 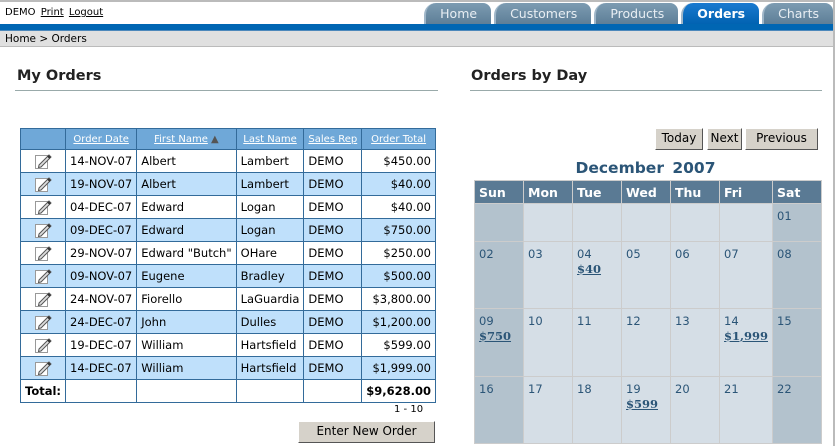 What do you see at coordinates (548, 192) in the screenshot?
I see `weekday-header: Mon` at bounding box center [548, 192].